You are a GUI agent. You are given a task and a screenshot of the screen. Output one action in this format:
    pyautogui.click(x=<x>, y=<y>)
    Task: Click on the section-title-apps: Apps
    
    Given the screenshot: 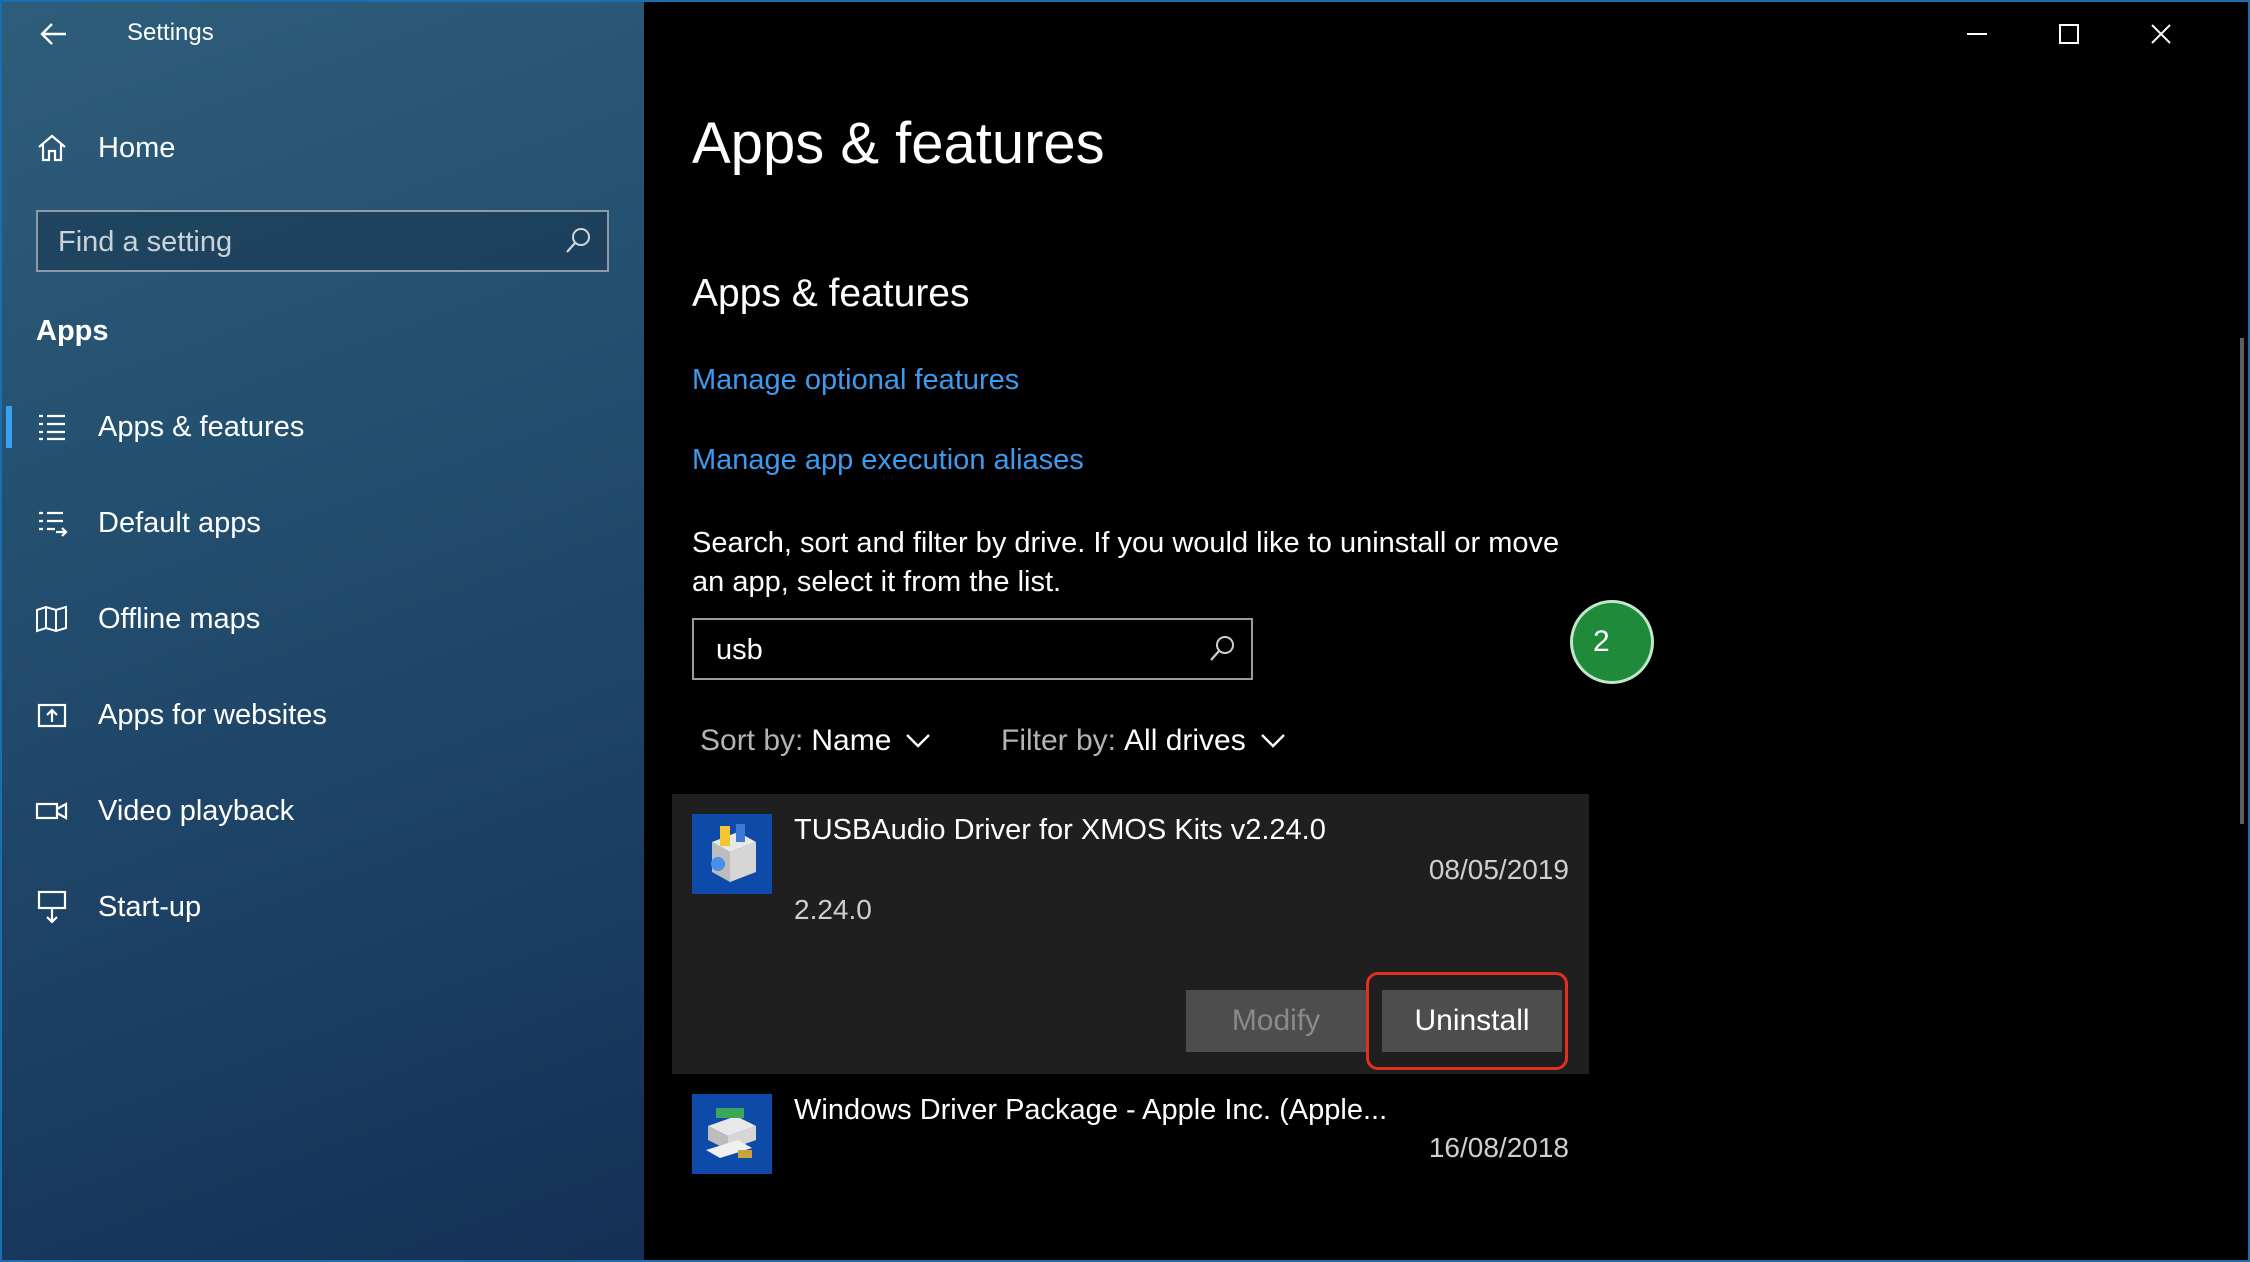 What is the action you would take?
    pyautogui.click(x=72, y=331)
    